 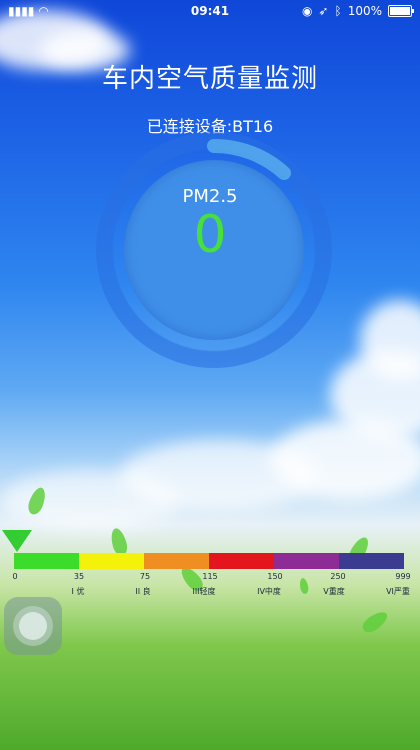 What do you see at coordinates (78, 591) in the screenshot?
I see `grade-label: I 优` at bounding box center [78, 591].